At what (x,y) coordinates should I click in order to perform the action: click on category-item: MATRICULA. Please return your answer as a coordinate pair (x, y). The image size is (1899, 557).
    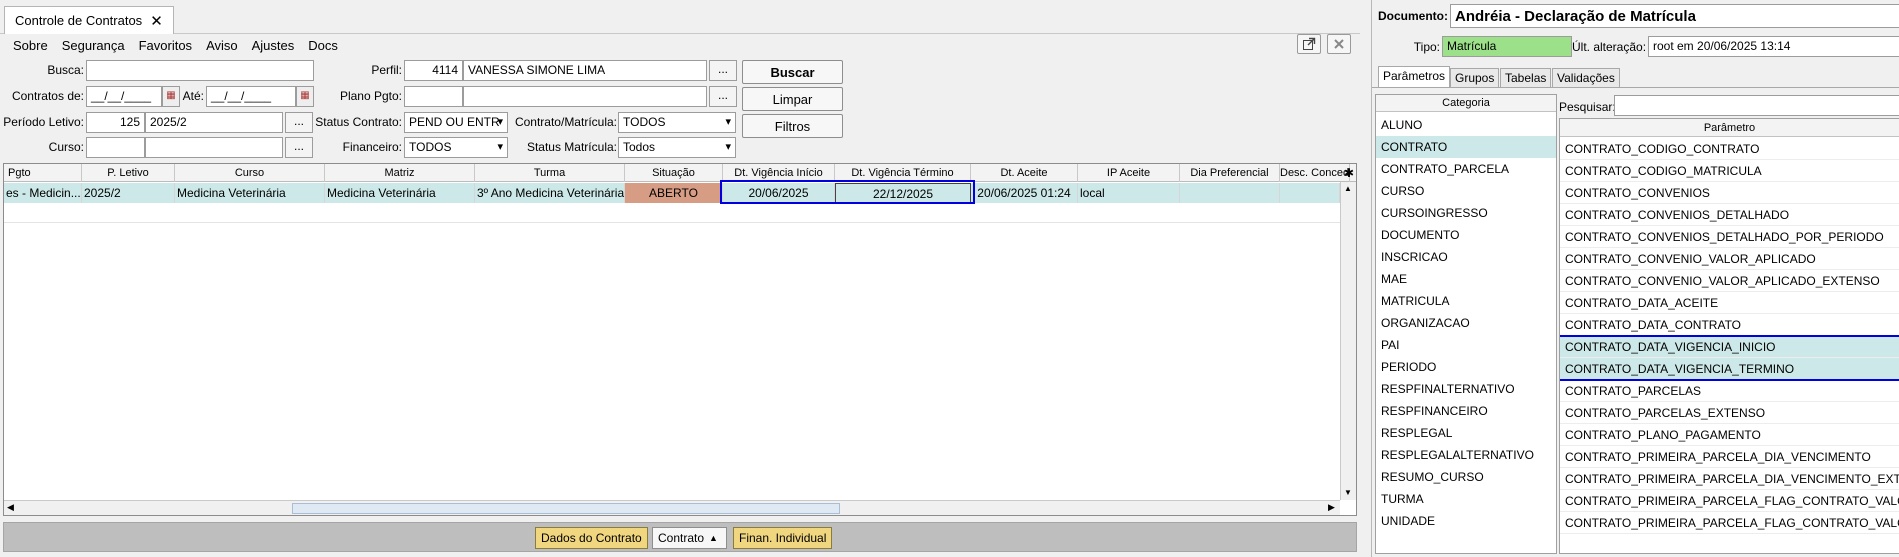
    Looking at the image, I should click on (1466, 301).